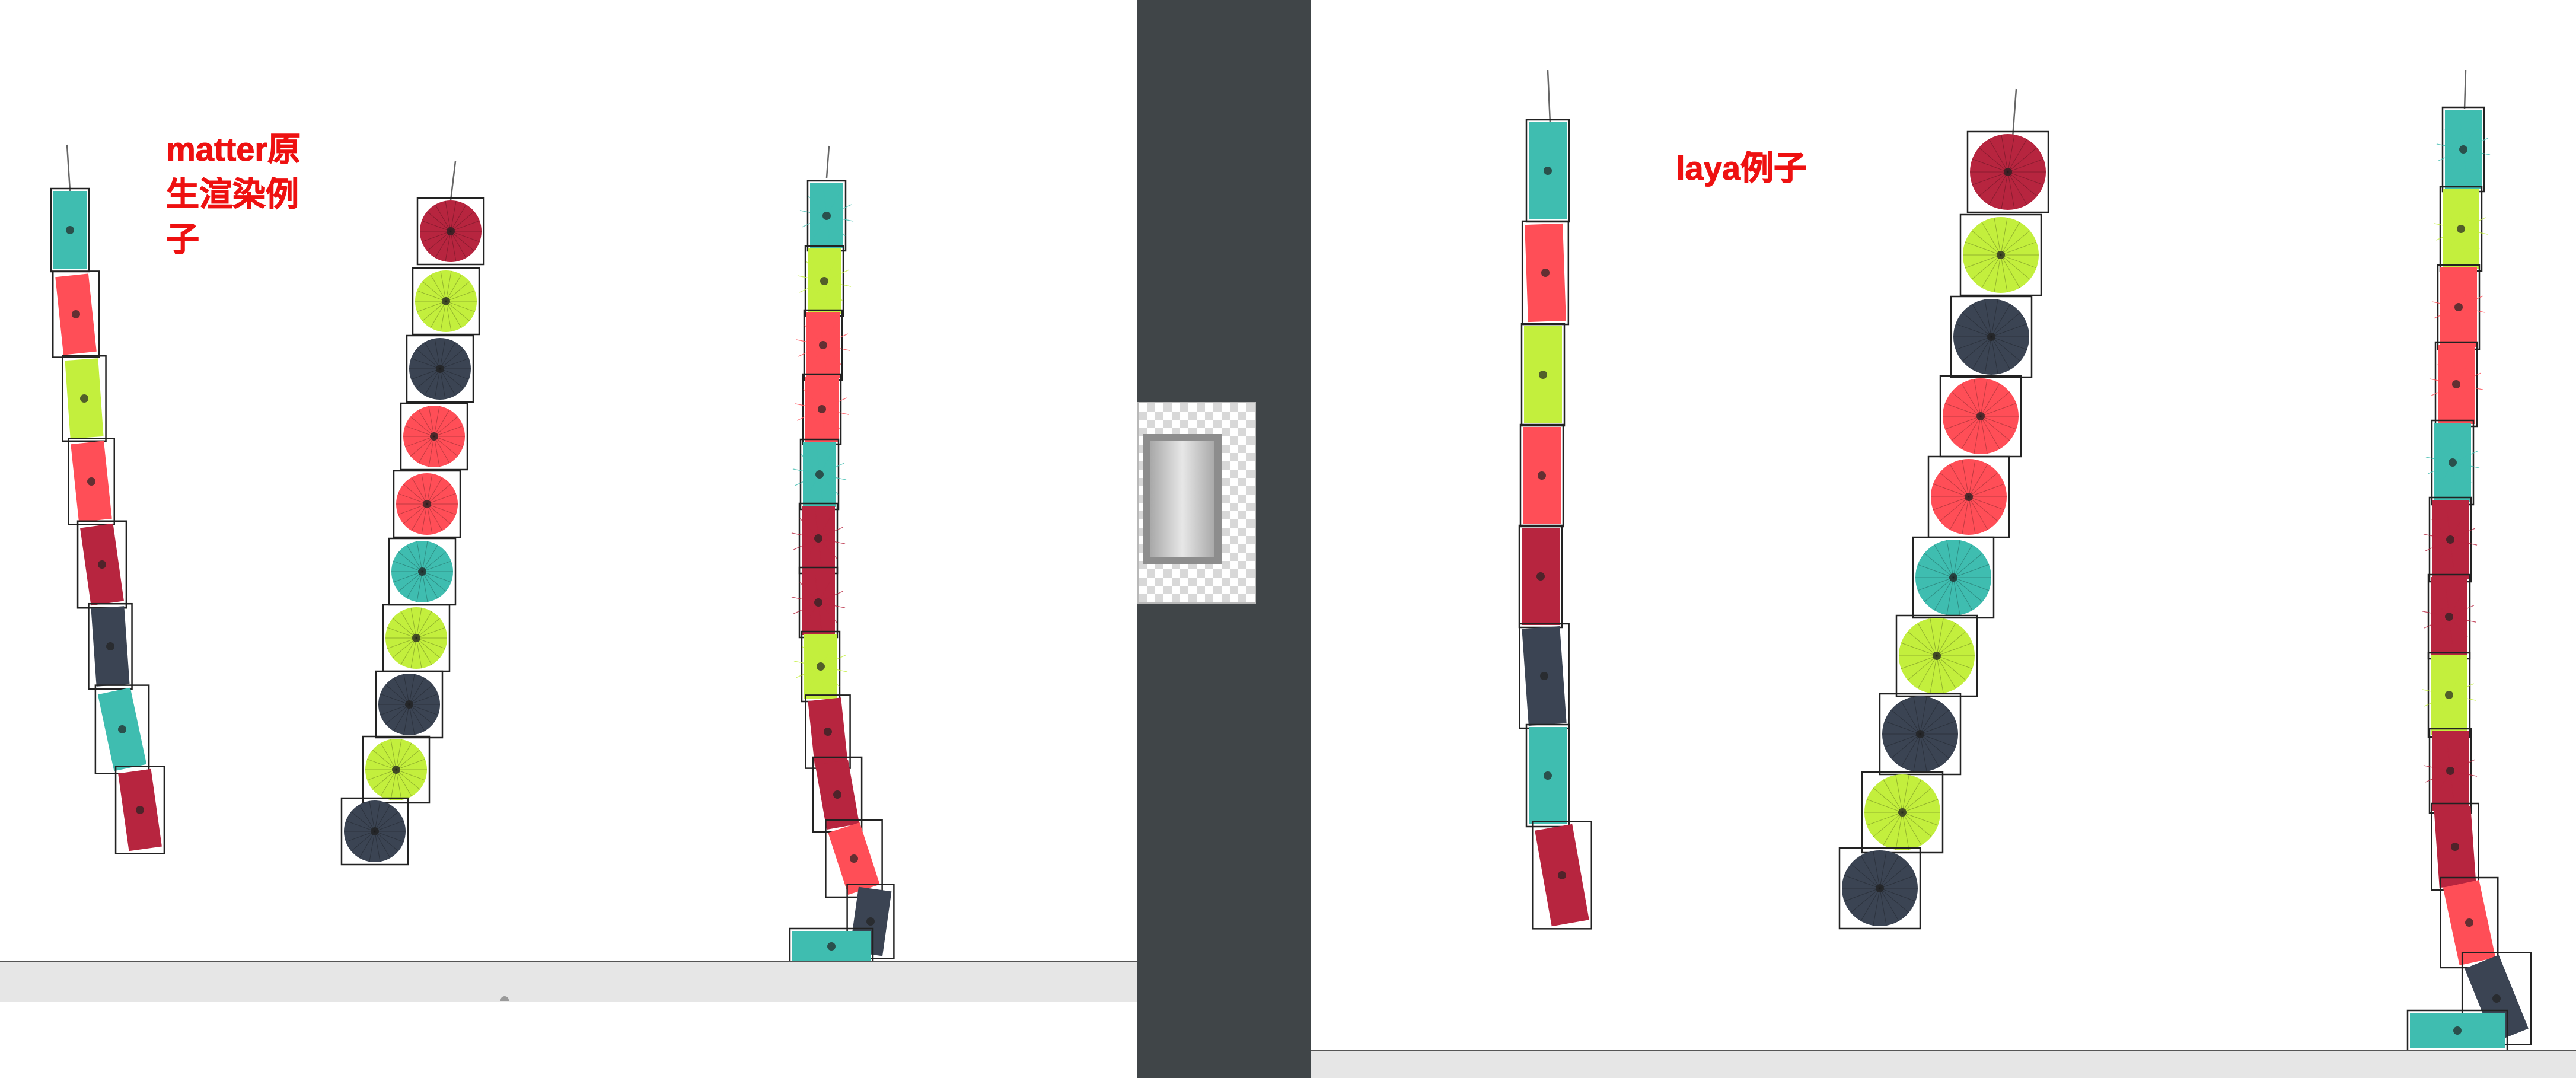  I want to click on matter-caption: matter原 生渲染例 子, so click(243, 194).